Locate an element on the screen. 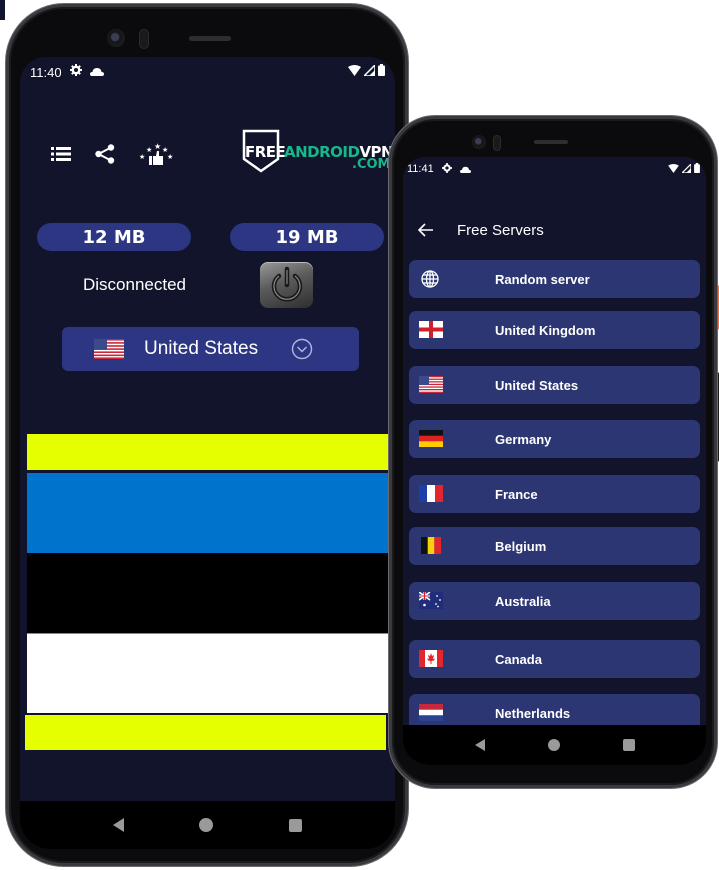 This screenshot has height=870, width=719. server-item-germany: Germany is located at coordinates (554, 439).